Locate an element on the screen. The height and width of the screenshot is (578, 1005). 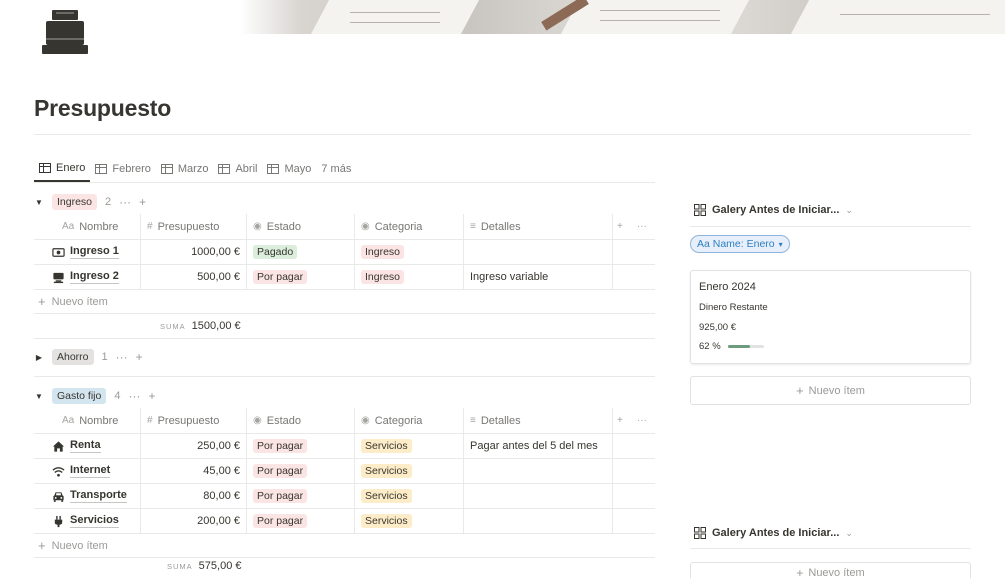
tab-label: 7 más is located at coordinates (336, 169).